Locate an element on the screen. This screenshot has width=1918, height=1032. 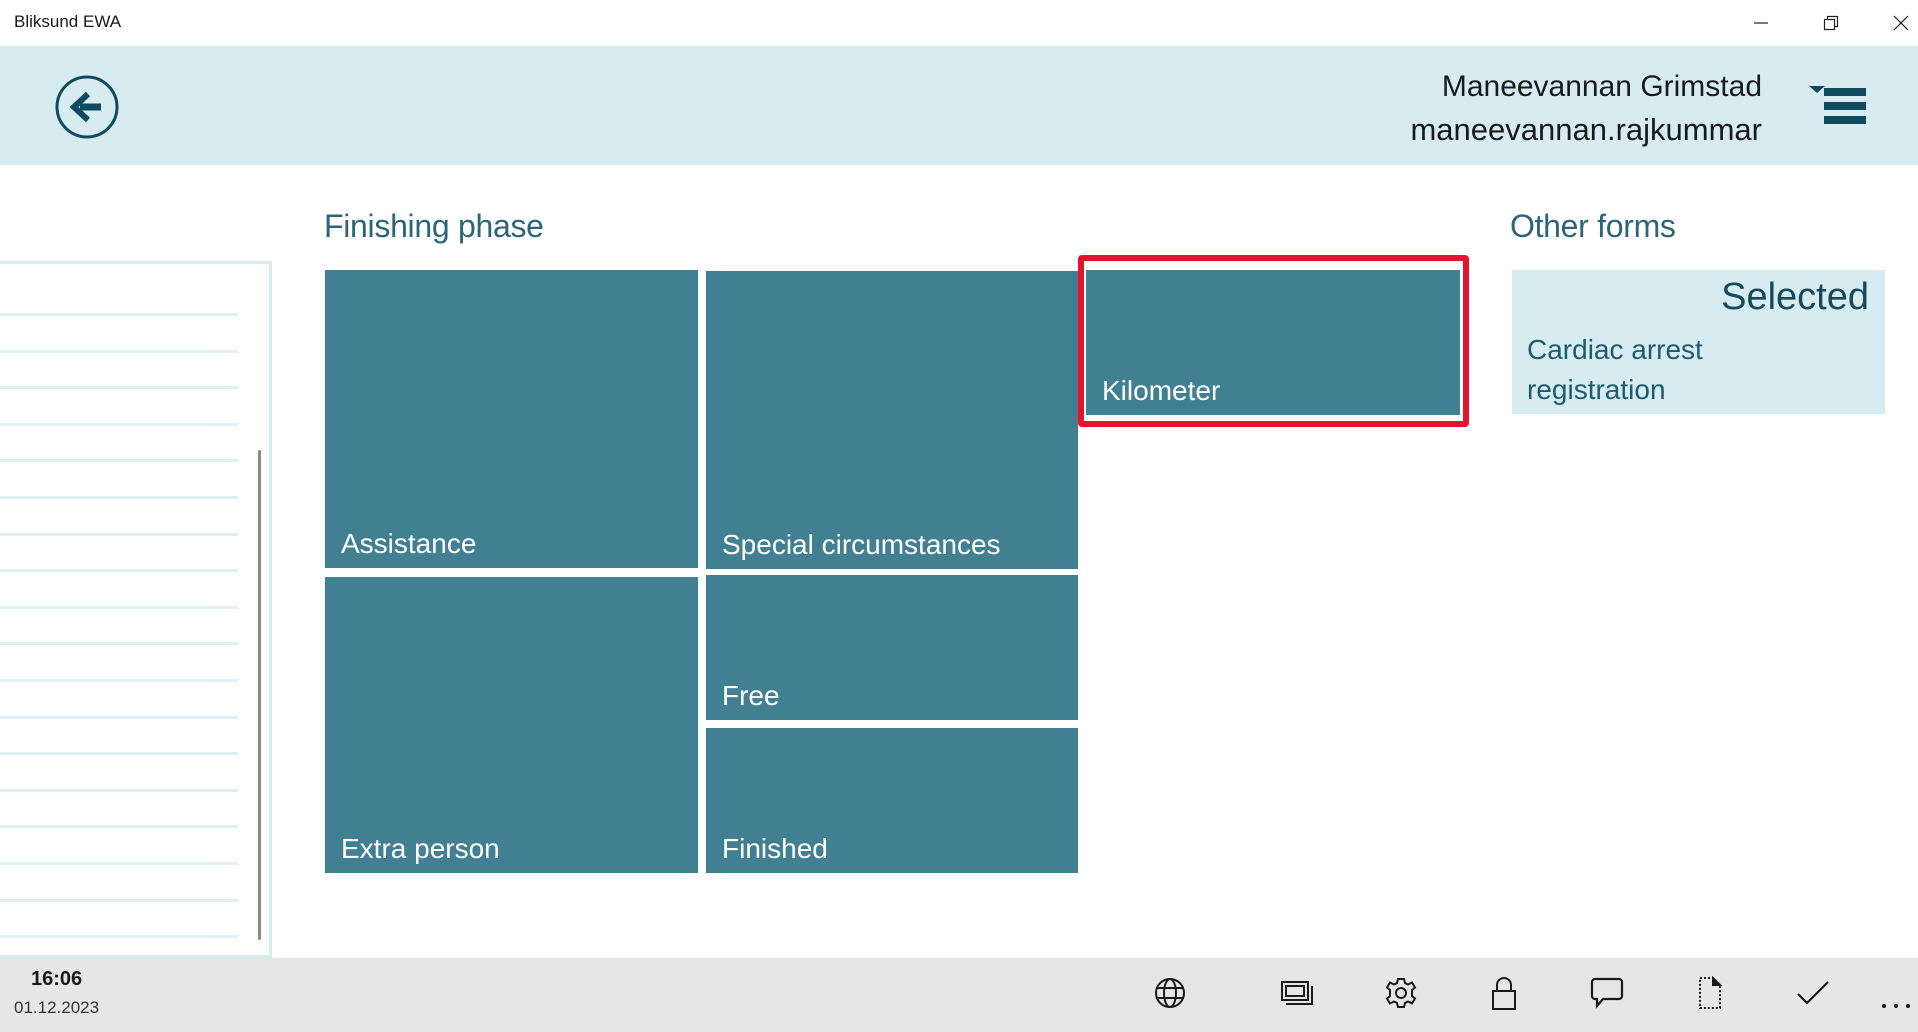
hamburger-menu-icon is located at coordinates (1838, 105).